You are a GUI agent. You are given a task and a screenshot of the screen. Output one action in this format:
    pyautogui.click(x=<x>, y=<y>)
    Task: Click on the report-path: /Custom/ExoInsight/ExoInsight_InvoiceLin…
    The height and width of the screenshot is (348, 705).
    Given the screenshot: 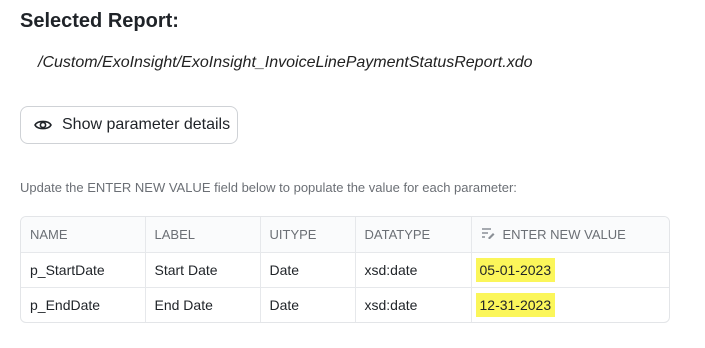 What is the action you would take?
    pyautogui.click(x=285, y=62)
    